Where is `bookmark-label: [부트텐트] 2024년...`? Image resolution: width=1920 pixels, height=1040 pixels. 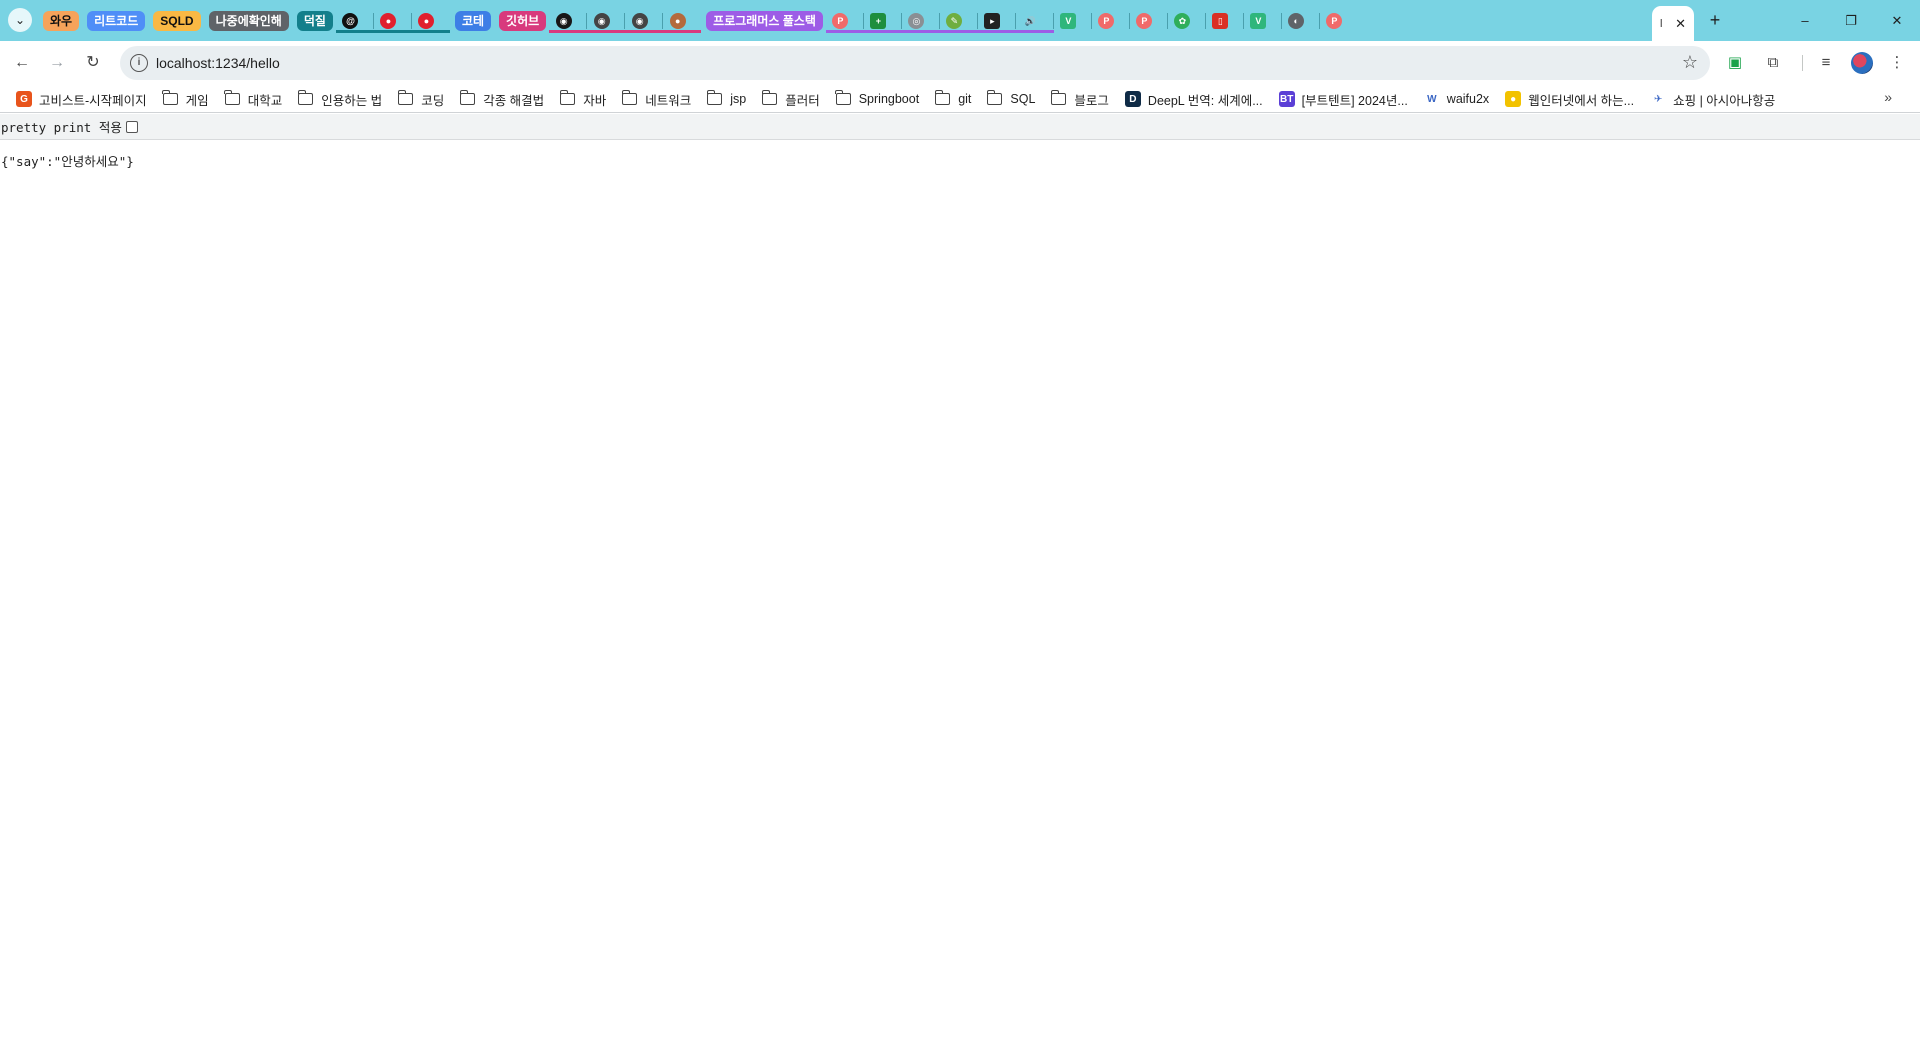
bookmark-label: [부트텐트] 2024년... is located at coordinates (1354, 100).